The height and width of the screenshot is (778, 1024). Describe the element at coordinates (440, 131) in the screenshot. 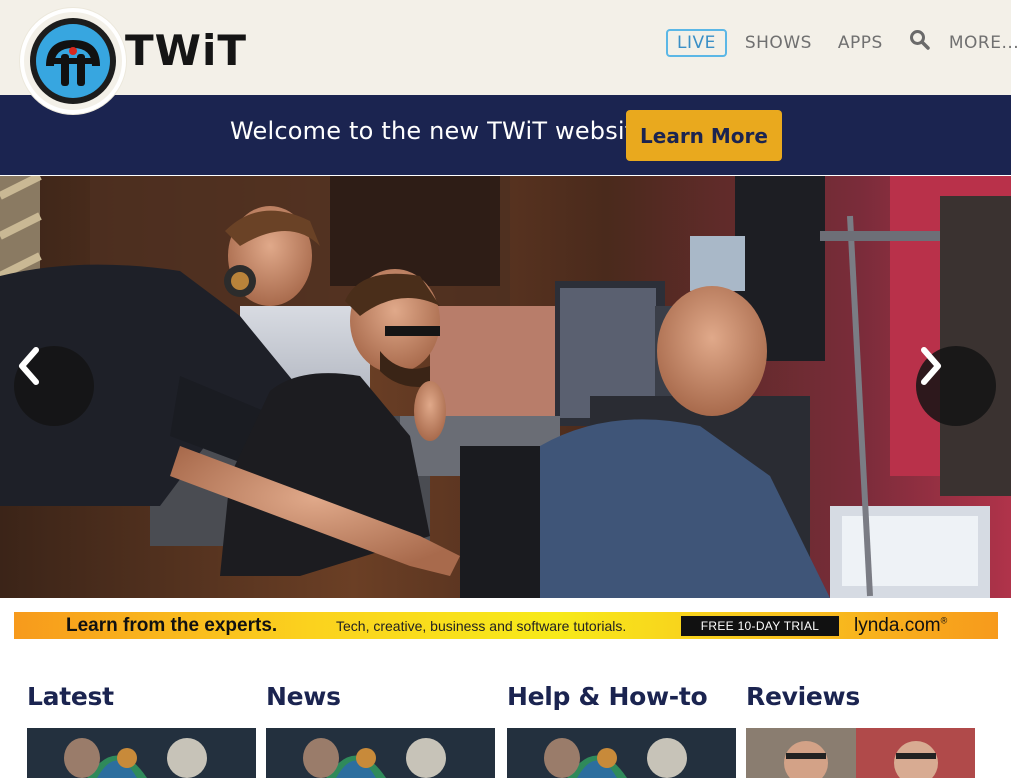

I see `welcome-text: Welcome to the new TWiT website` at that location.